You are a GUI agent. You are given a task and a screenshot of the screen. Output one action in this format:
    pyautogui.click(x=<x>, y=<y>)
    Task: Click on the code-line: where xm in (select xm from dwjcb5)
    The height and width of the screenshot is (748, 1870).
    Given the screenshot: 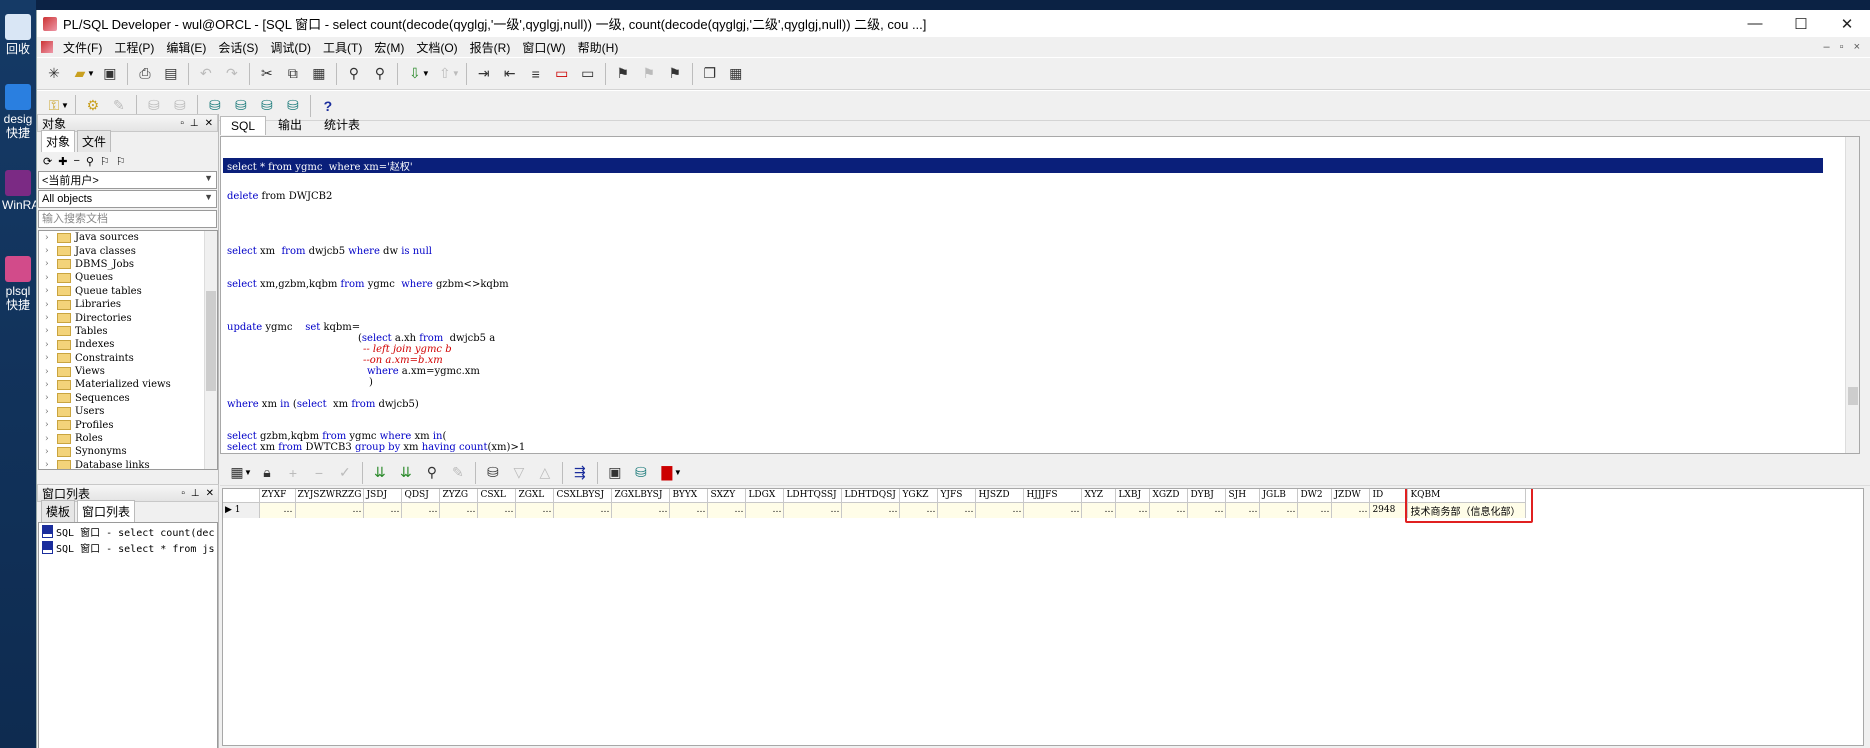 What is the action you would take?
    pyautogui.click(x=323, y=404)
    